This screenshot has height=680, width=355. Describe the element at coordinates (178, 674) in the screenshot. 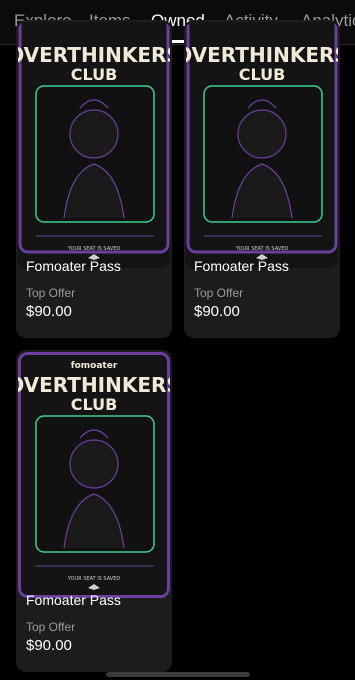

I see `home-indicator` at that location.